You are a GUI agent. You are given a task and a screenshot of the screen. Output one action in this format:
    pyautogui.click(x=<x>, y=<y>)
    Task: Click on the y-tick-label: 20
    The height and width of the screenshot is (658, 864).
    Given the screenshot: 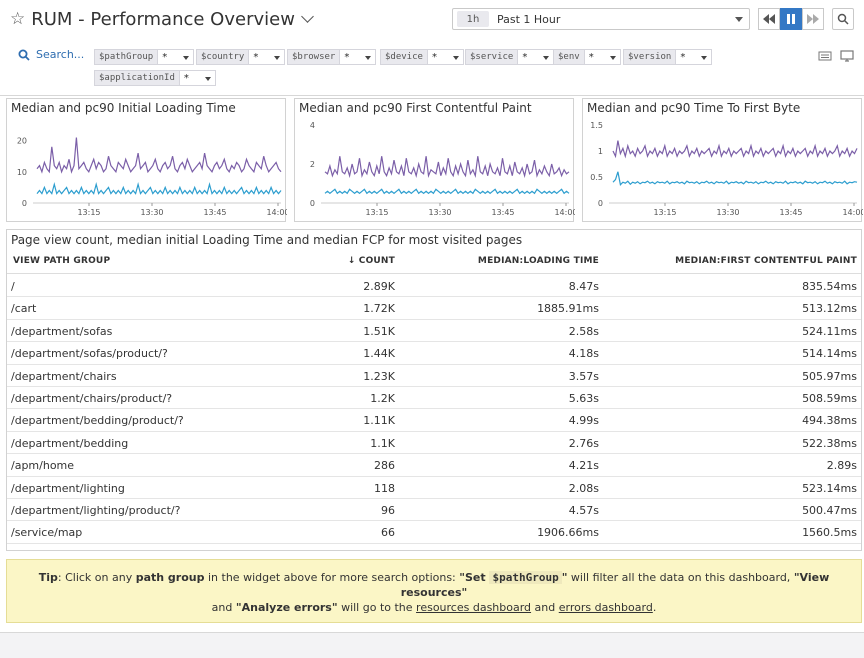 What is the action you would take?
    pyautogui.click(x=22, y=141)
    